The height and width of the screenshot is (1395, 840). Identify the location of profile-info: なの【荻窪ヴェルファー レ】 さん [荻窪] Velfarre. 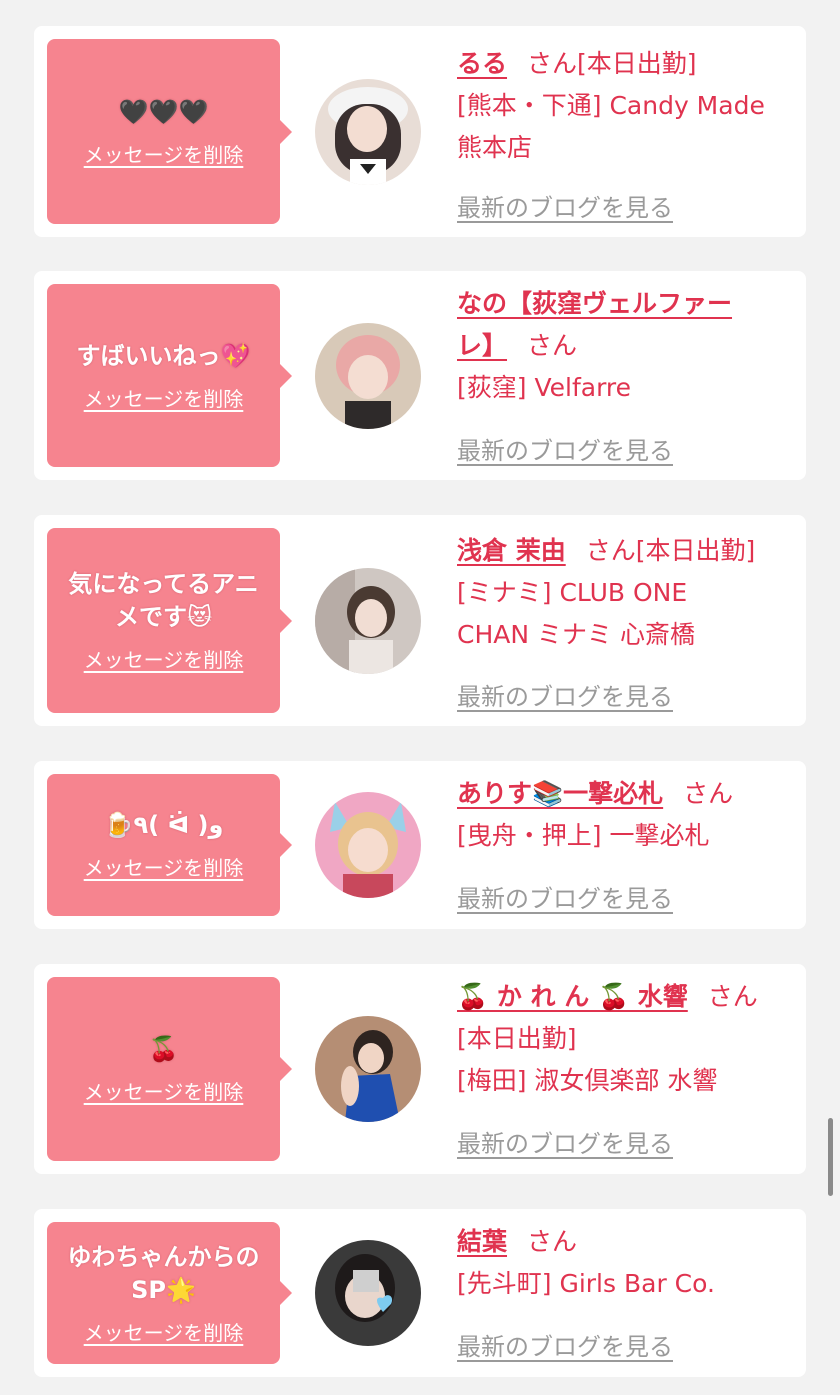
(627, 346).